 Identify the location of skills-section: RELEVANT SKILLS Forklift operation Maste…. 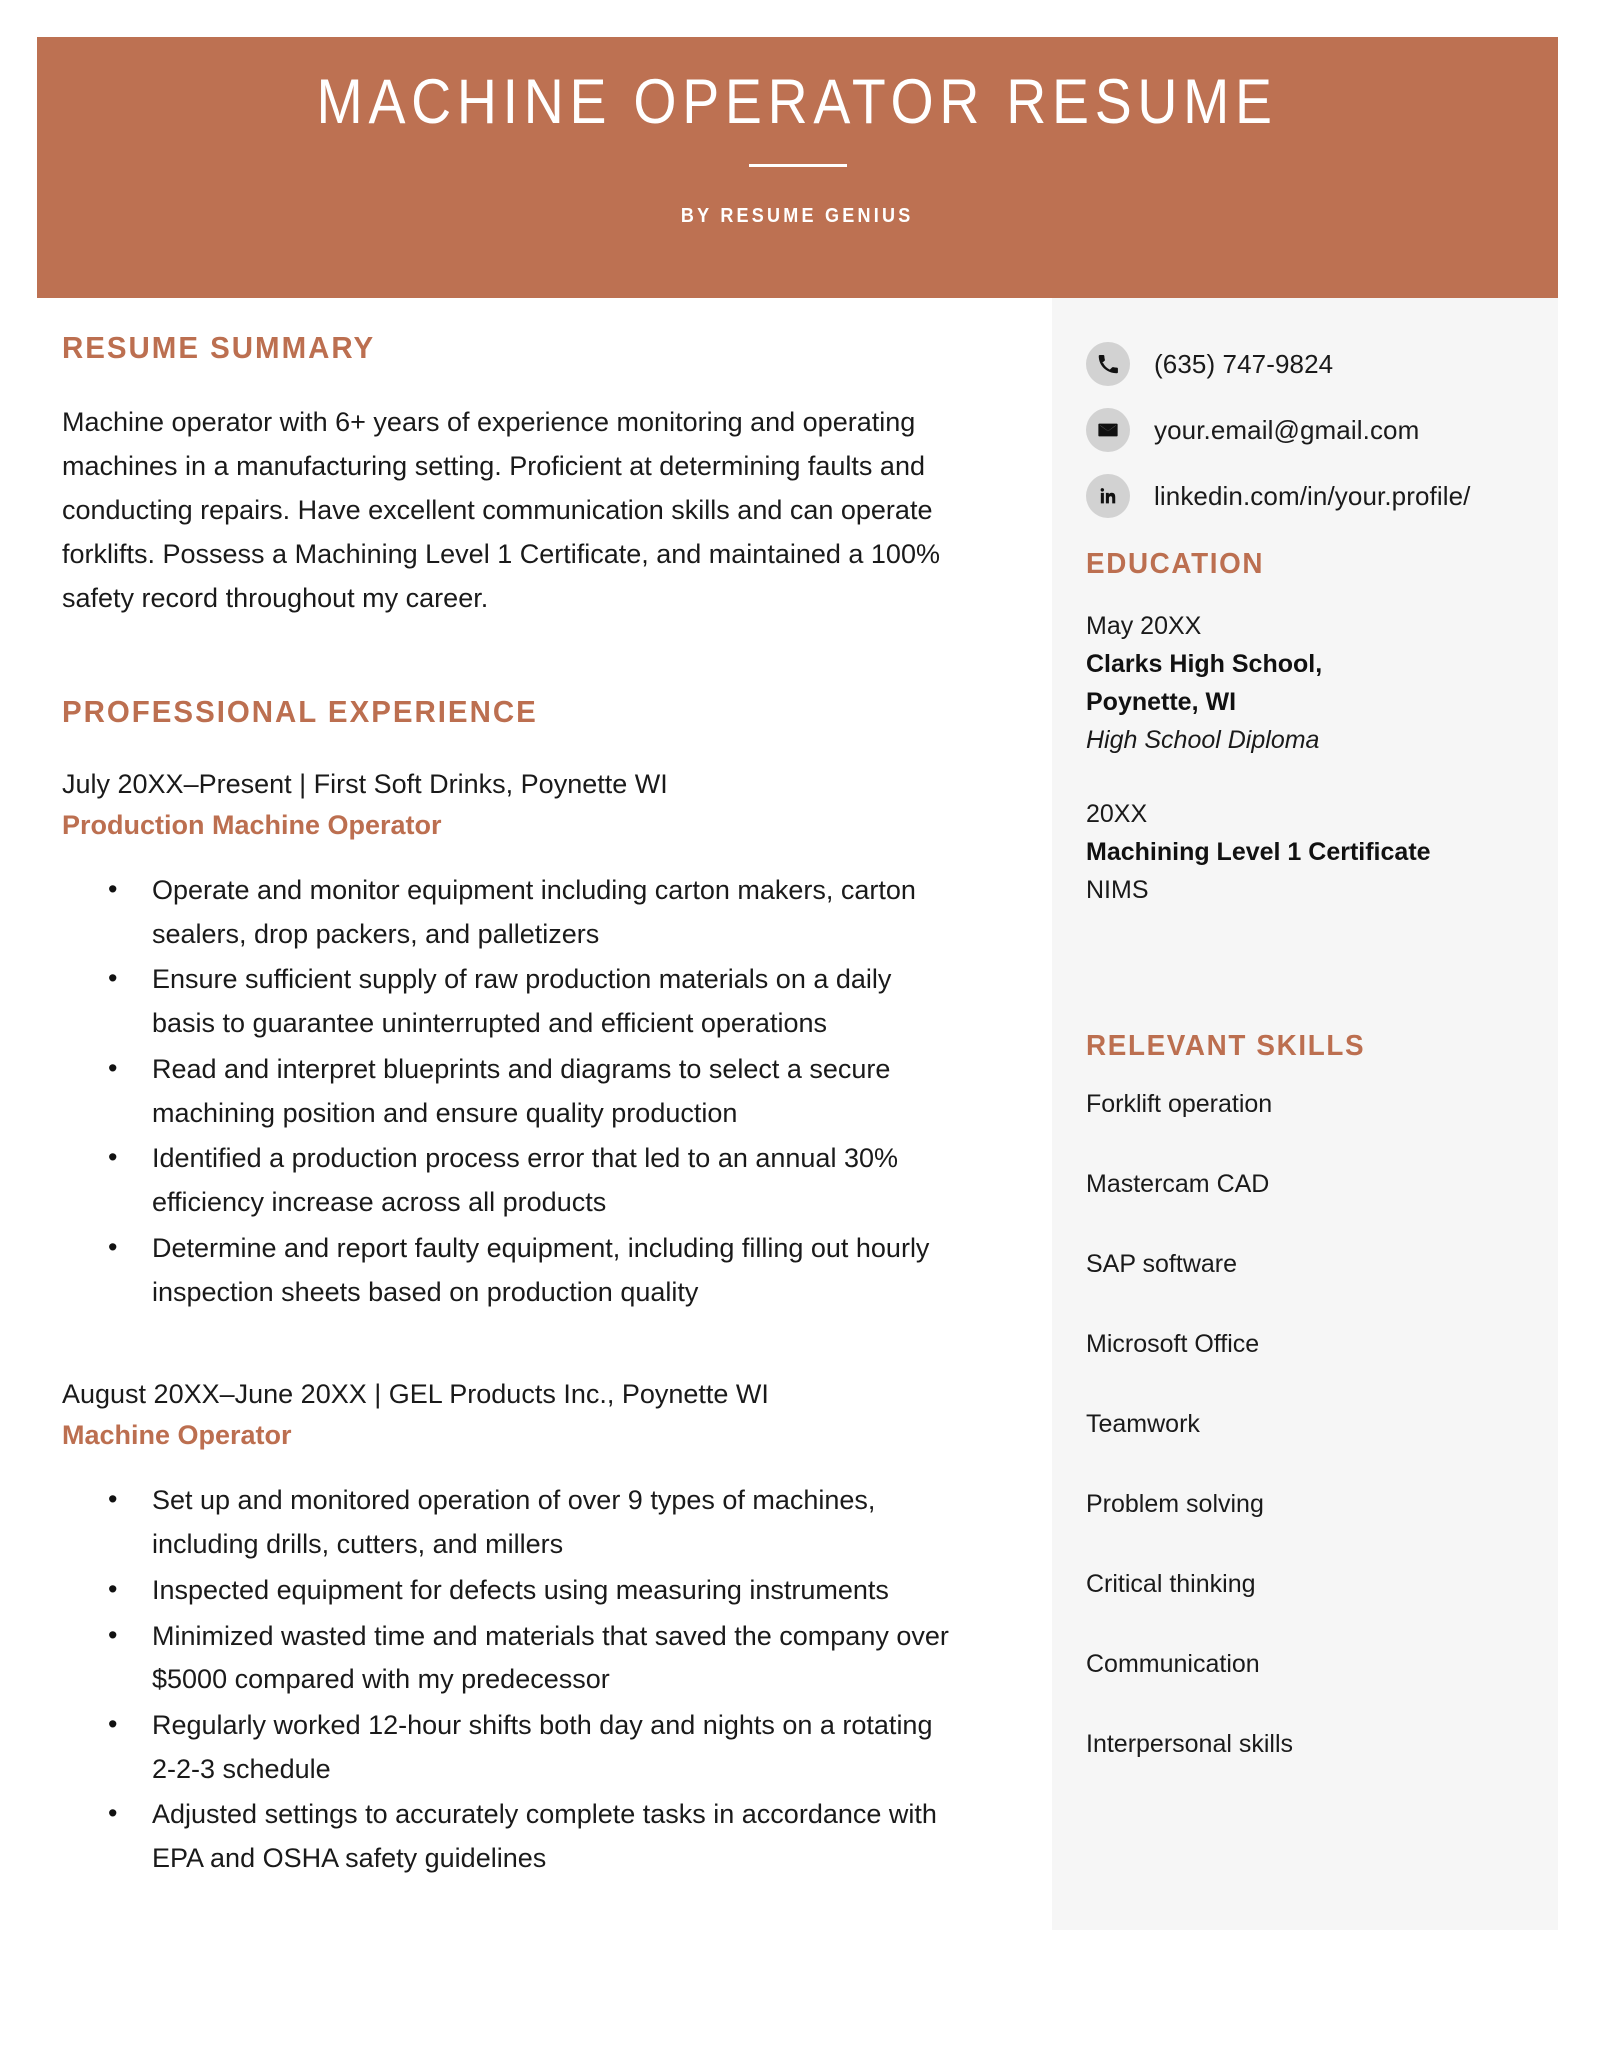
(1316, 1394).